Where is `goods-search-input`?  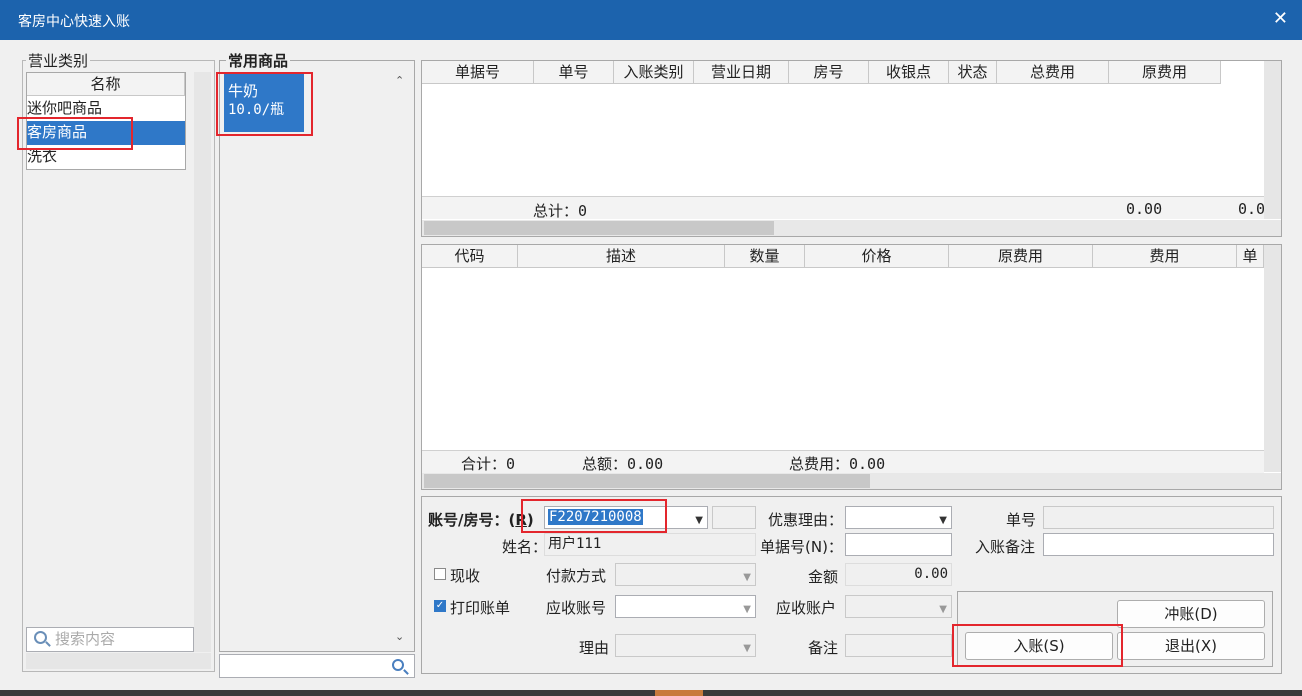 goods-search-input is located at coordinates (317, 666).